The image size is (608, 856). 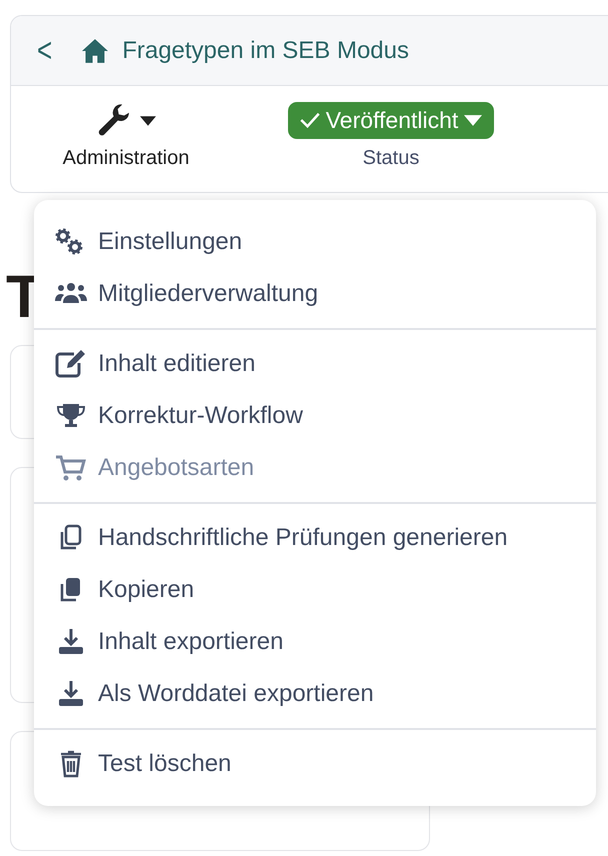 What do you see at coordinates (315, 764) in the screenshot?
I see `menu-item: Test löschen` at bounding box center [315, 764].